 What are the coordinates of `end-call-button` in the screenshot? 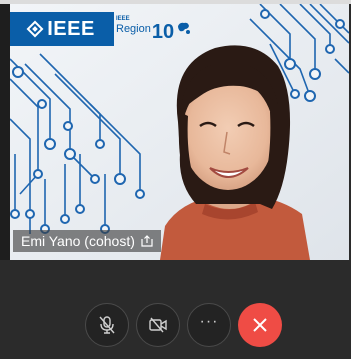 It's located at (260, 325).